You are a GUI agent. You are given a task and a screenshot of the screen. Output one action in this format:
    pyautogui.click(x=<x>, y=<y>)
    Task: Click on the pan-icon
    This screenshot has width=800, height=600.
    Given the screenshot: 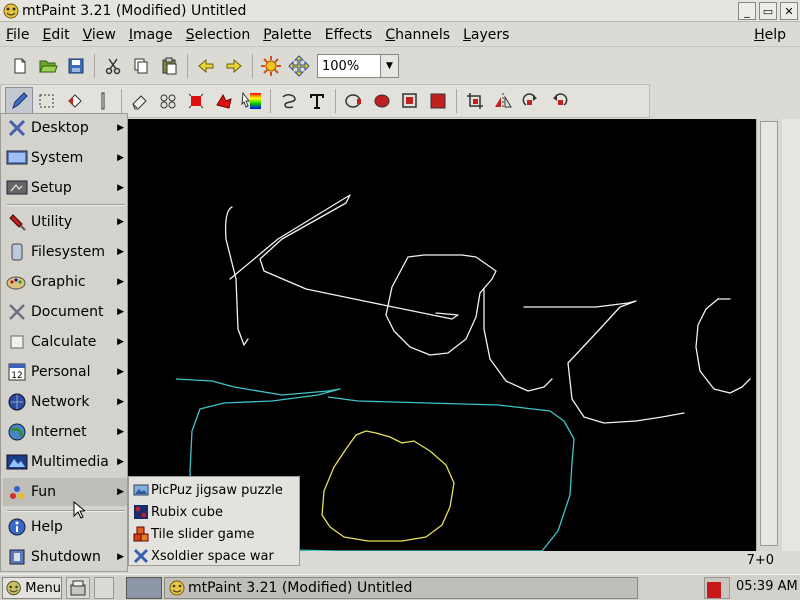 What is the action you would take?
    pyautogui.click(x=299, y=66)
    